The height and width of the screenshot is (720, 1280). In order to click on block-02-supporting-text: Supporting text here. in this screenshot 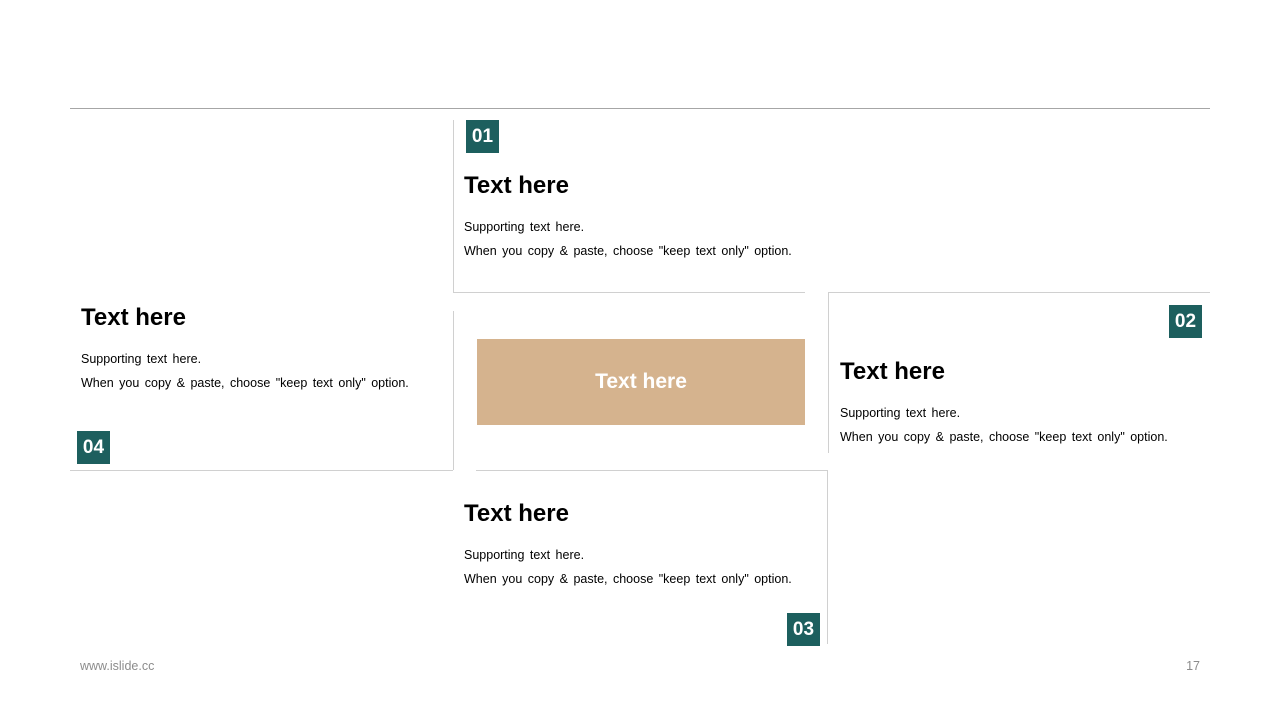, I will do `click(900, 413)`.